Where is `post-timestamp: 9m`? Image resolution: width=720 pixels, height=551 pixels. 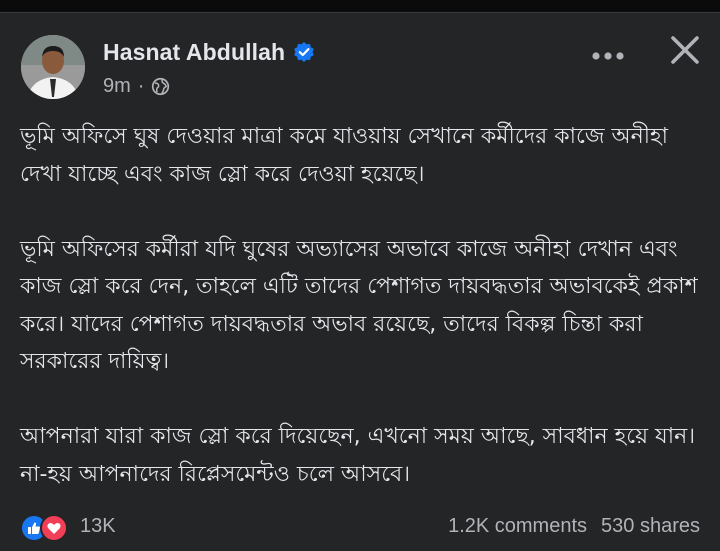
post-timestamp: 9m is located at coordinates (117, 86).